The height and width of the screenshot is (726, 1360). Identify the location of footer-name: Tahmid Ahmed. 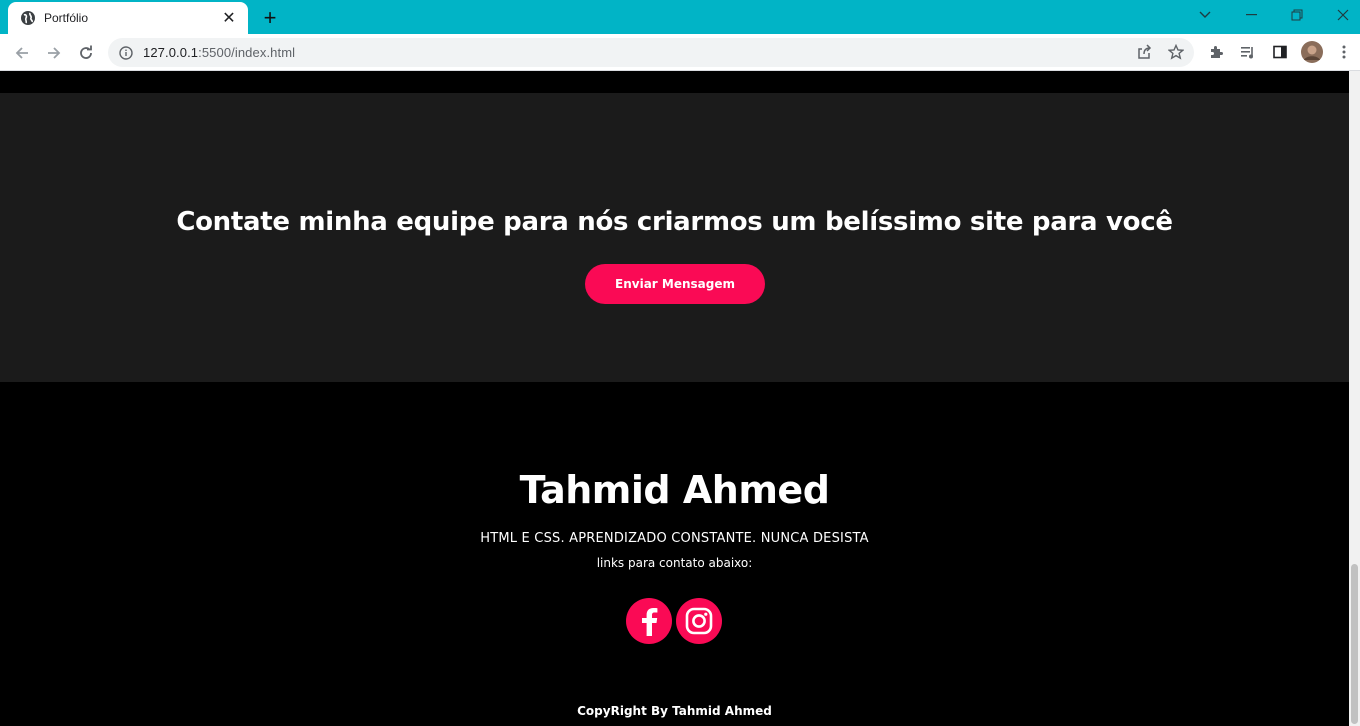
(674, 490).